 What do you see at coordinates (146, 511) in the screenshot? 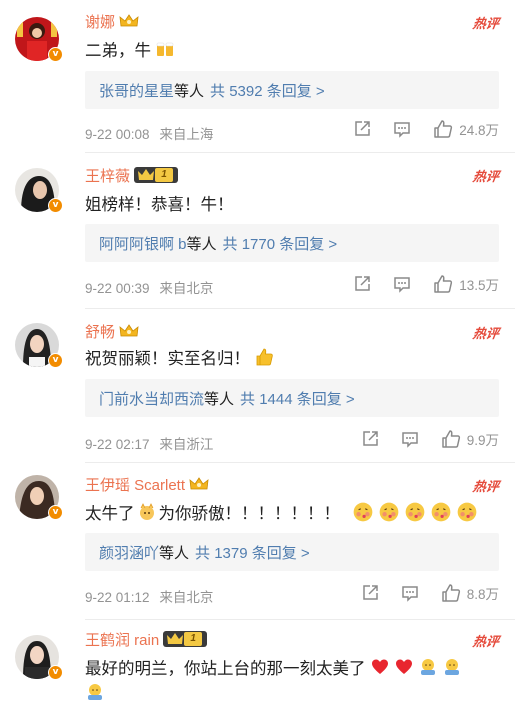
I see `cat-emoji-icon` at bounding box center [146, 511].